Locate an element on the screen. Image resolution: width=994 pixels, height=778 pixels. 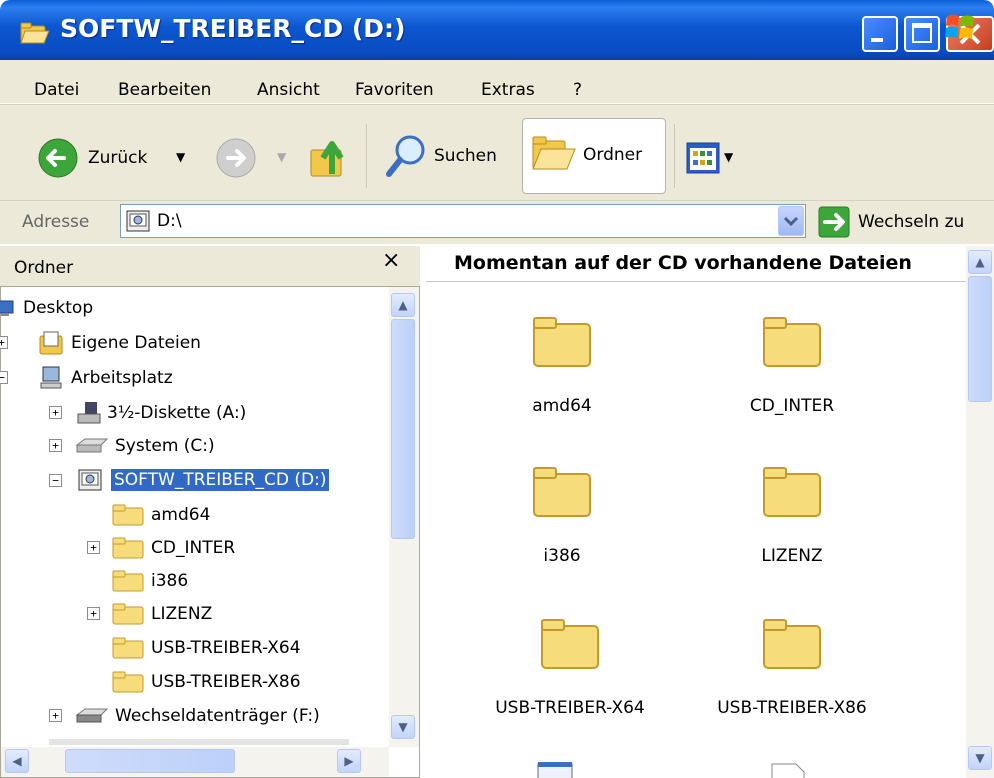
go-button: Wechseln zu is located at coordinates (903, 222).